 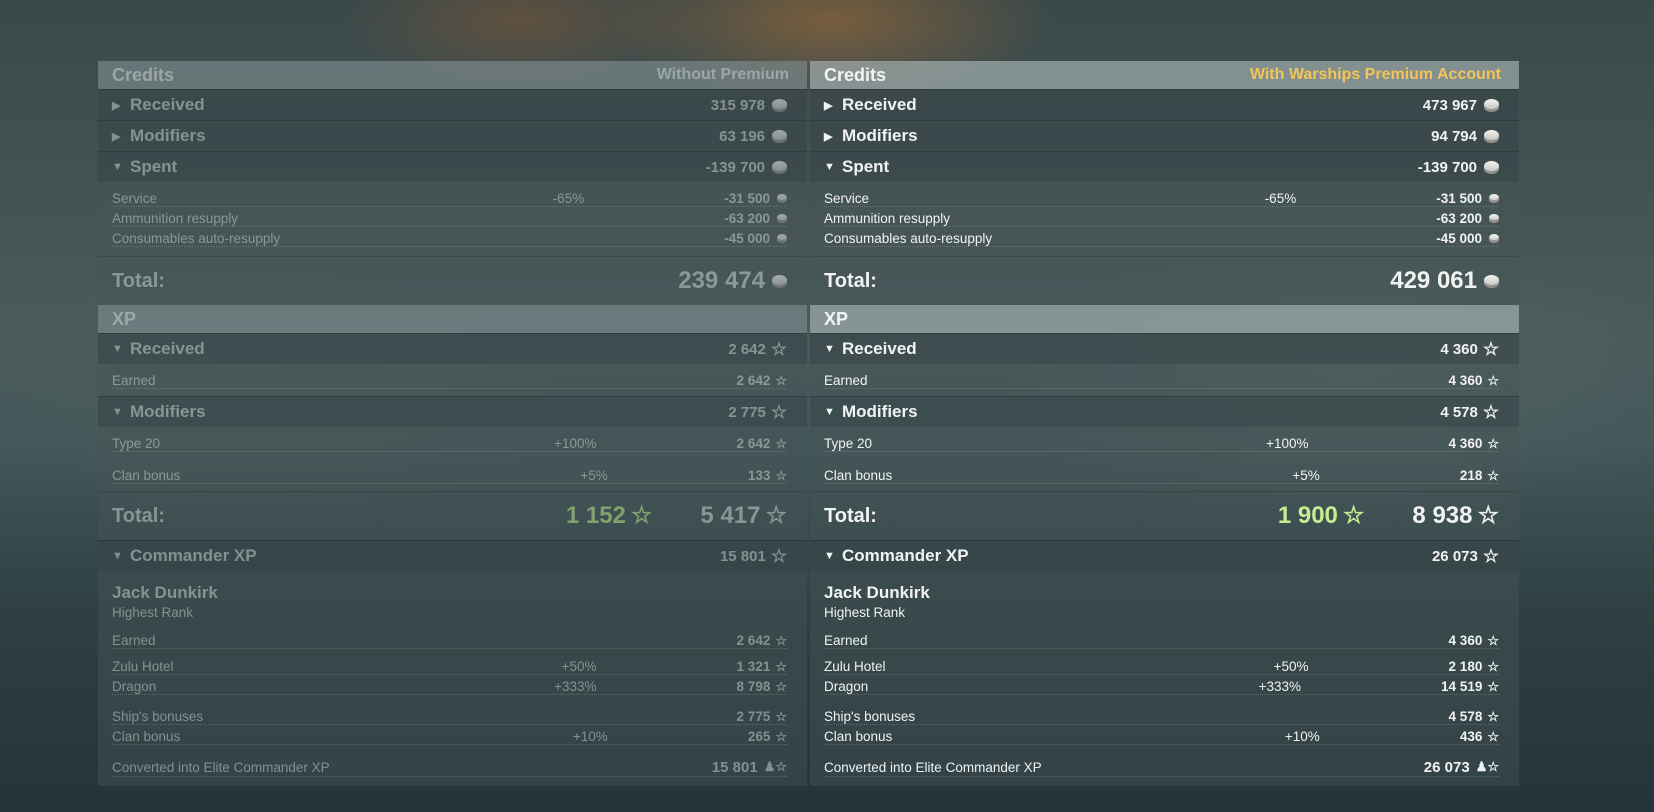 I want to click on detail-label: Type 20, so click(x=848, y=443).